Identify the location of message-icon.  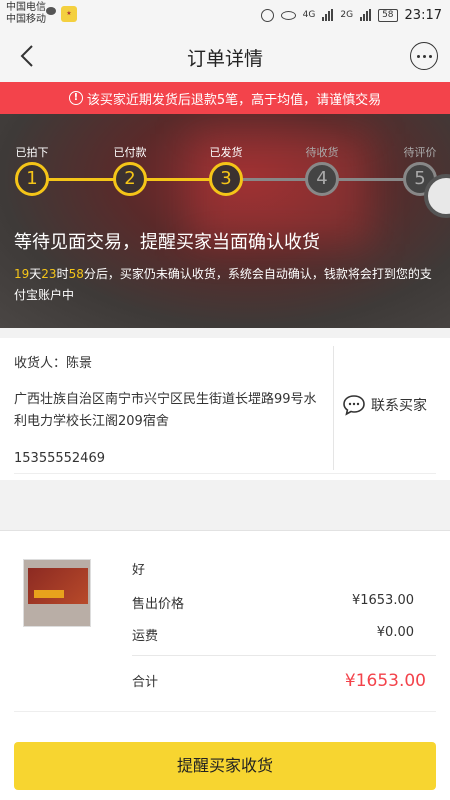
(51, 11).